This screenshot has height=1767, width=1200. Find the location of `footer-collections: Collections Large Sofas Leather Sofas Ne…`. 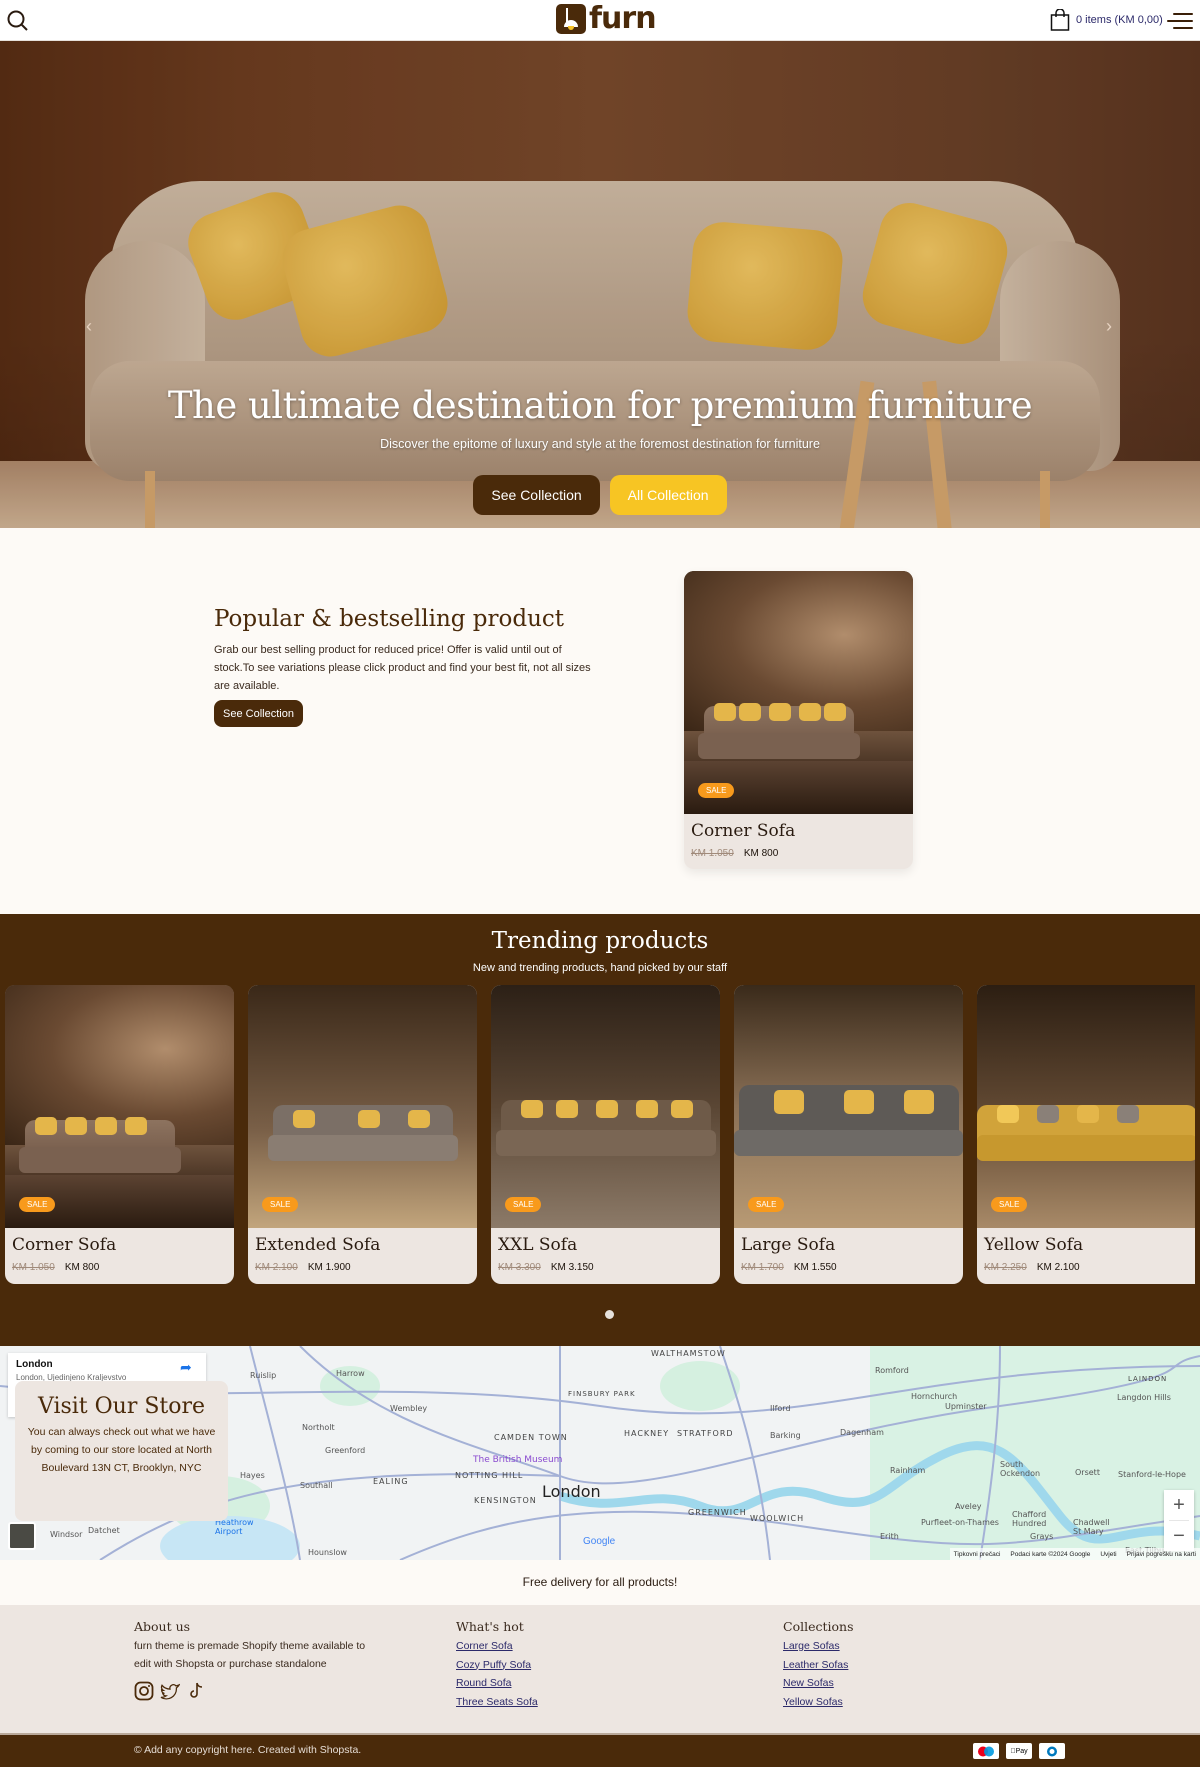

footer-collections: Collections Large Sofas Leather Sofas Ne… is located at coordinates (818, 1665).